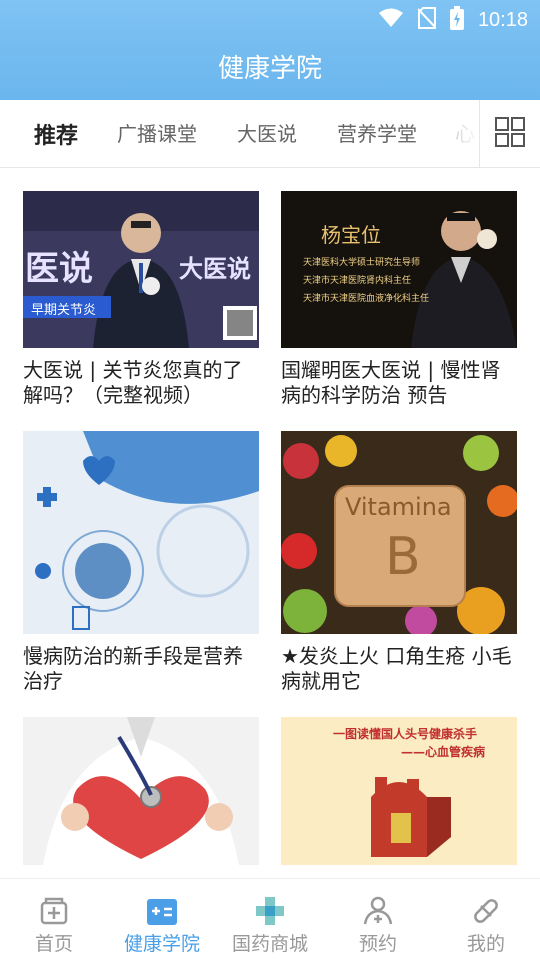  I want to click on nav-label: 我的, so click(485, 944).